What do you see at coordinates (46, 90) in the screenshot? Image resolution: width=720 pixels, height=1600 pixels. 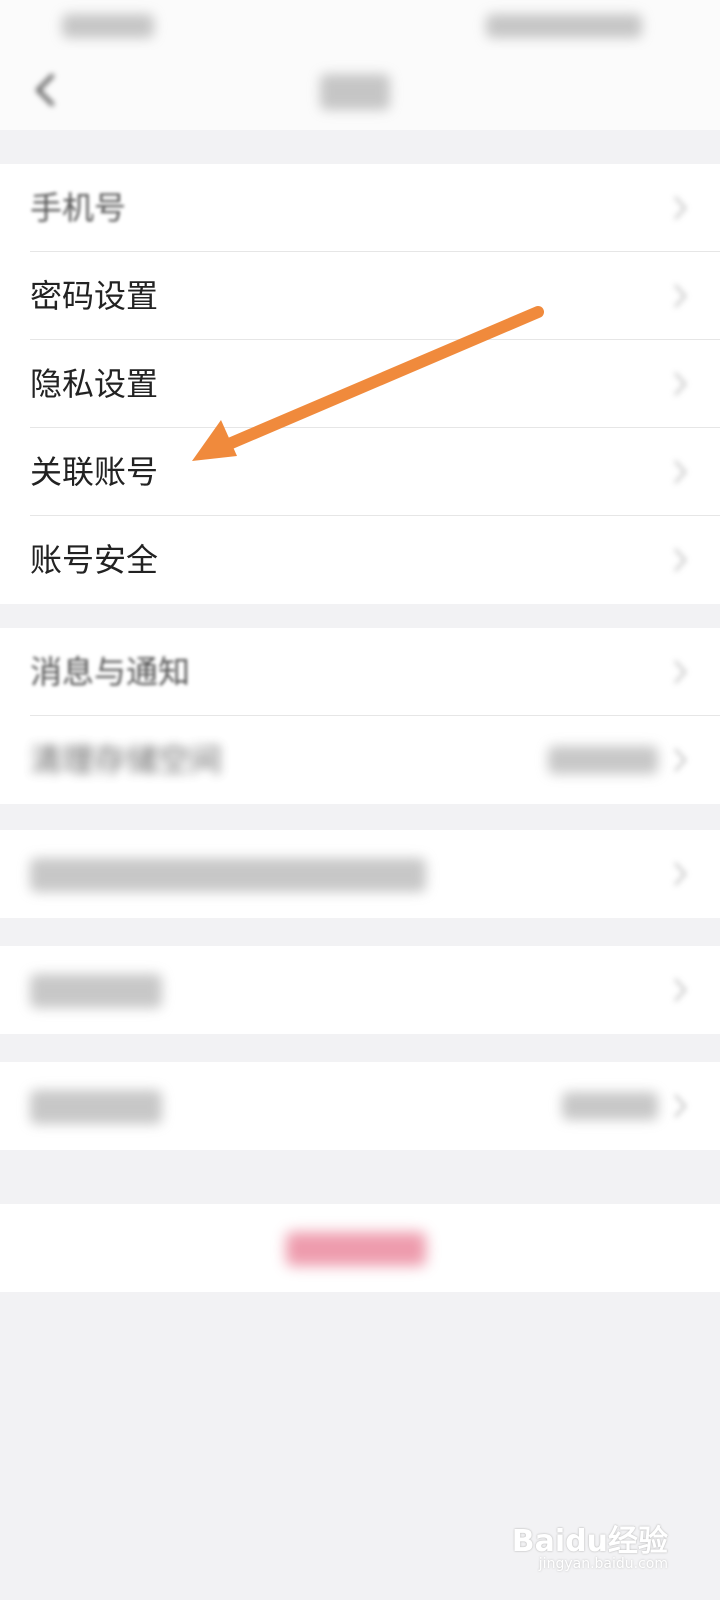 I see `back-icon` at bounding box center [46, 90].